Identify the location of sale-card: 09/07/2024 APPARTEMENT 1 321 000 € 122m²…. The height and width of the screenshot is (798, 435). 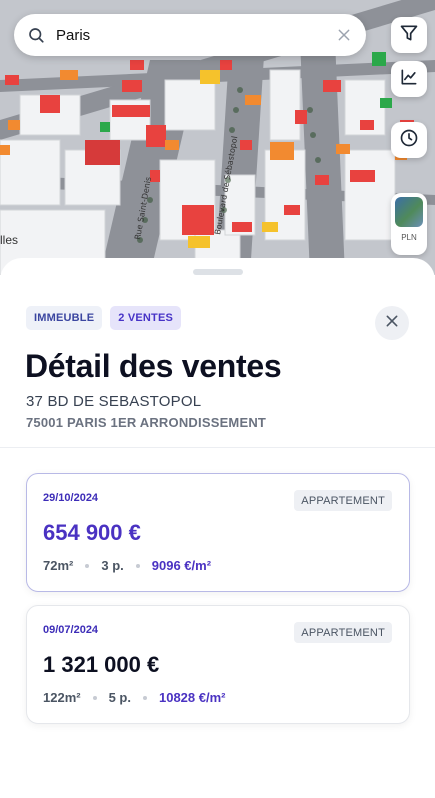
(218, 664).